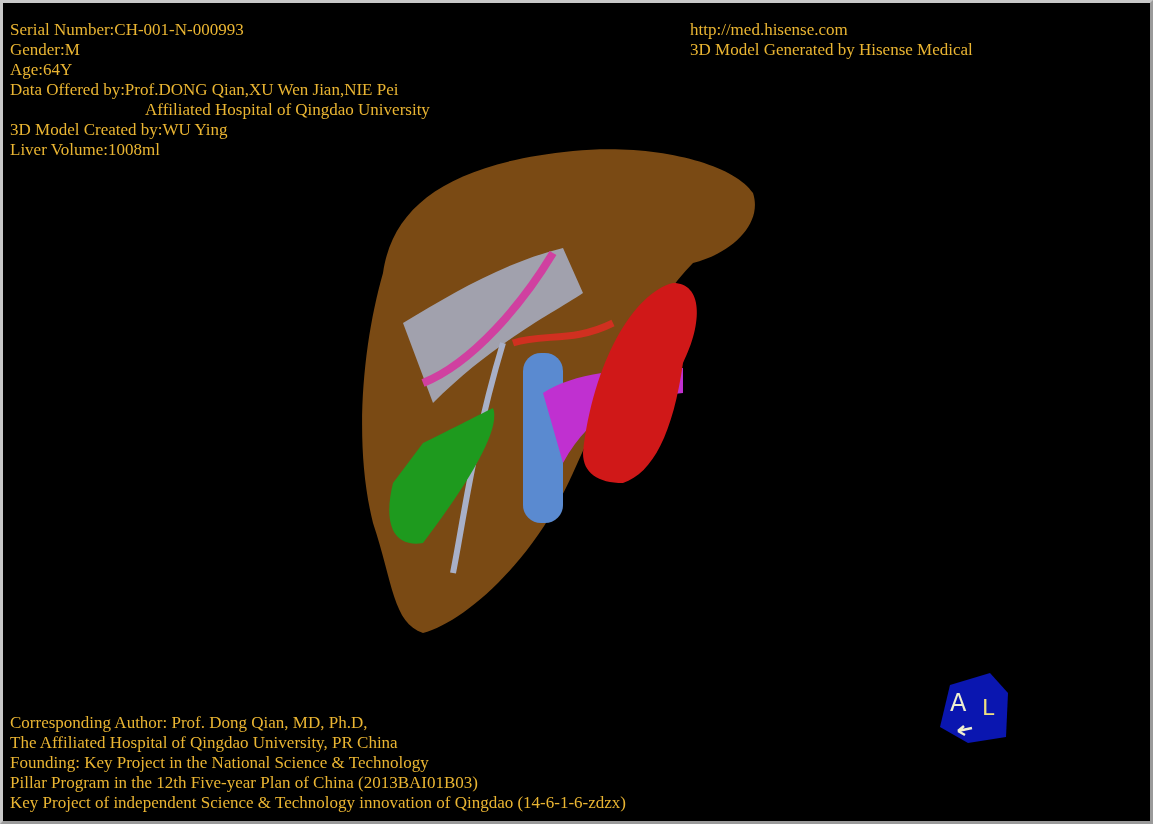  I want to click on arrow-icon, so click(965, 730).